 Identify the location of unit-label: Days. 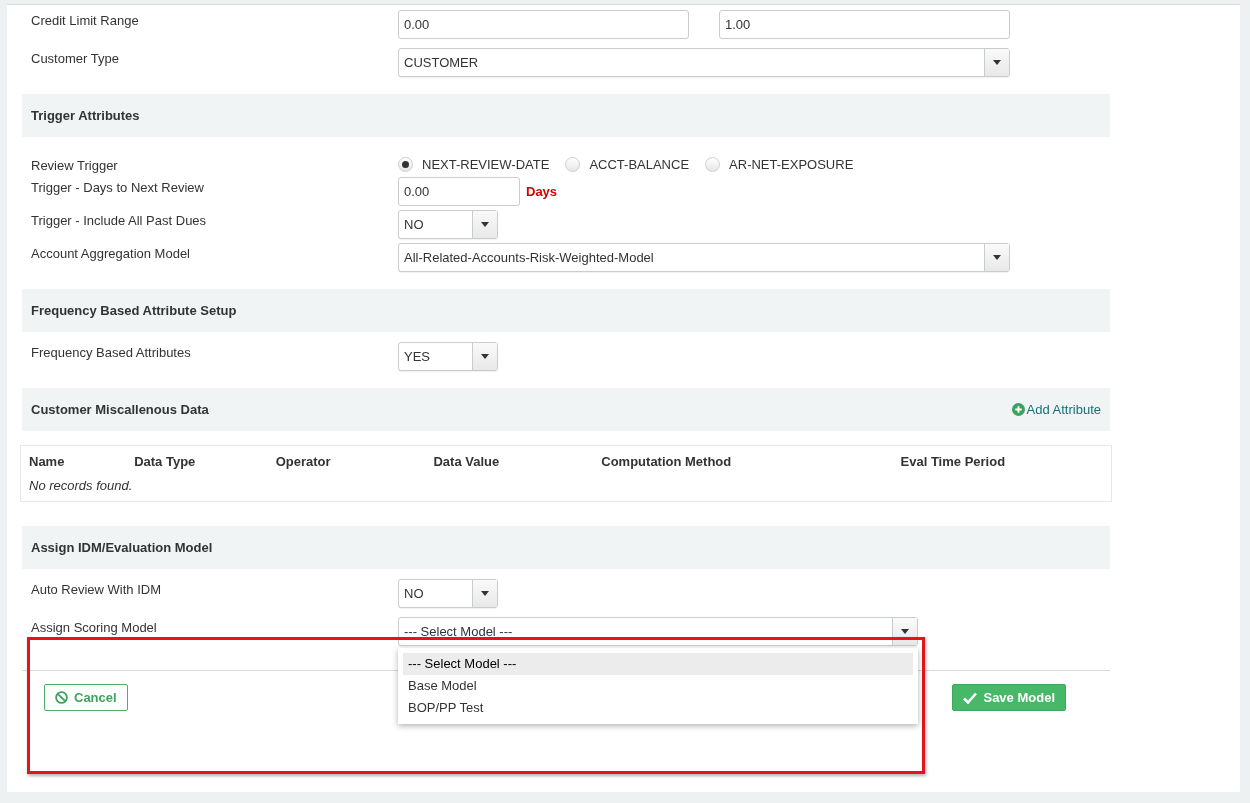
(542, 191).